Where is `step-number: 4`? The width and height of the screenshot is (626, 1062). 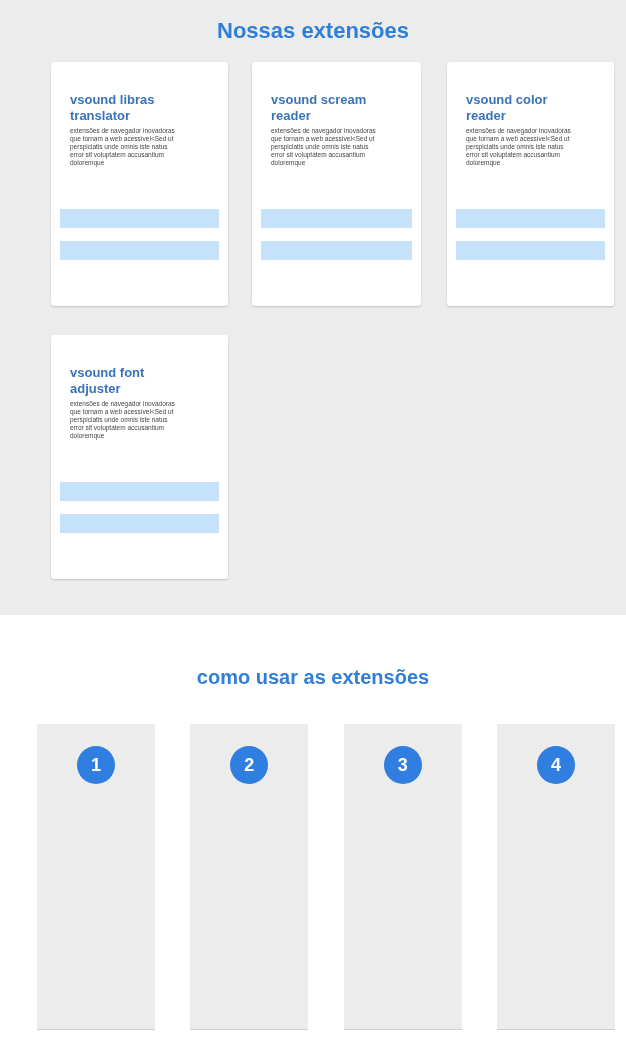 step-number: 4 is located at coordinates (556, 765).